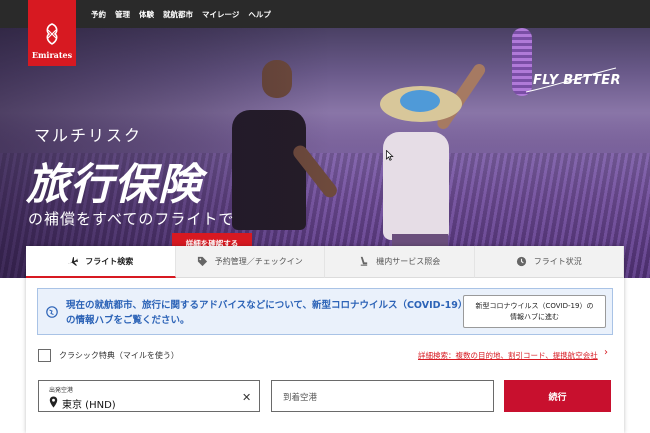  I want to click on clear-icon: ✕, so click(246, 397).